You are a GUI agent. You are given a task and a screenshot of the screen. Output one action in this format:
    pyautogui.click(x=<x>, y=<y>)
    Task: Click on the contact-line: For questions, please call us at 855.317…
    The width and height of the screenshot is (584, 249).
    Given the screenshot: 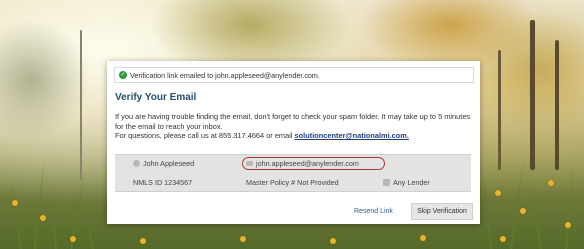 What is the action you would take?
    pyautogui.click(x=295, y=136)
    